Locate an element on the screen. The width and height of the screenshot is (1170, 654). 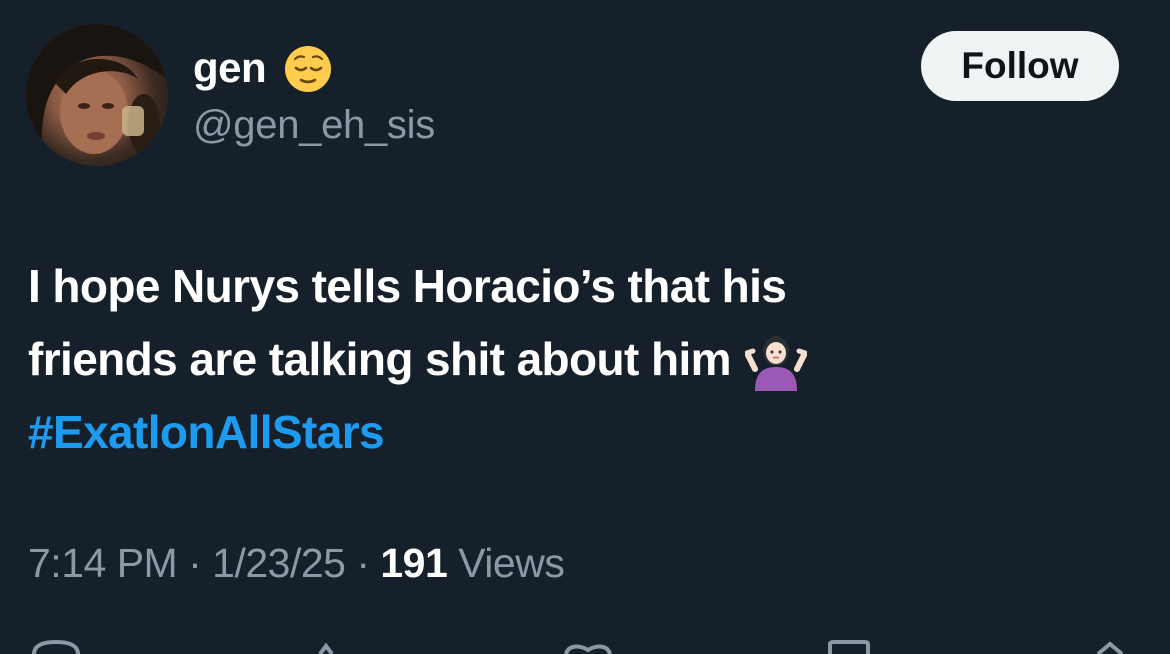
tweet-meta: 7:14 PM · 1/23/25 · 191 Views is located at coordinates (296, 563).